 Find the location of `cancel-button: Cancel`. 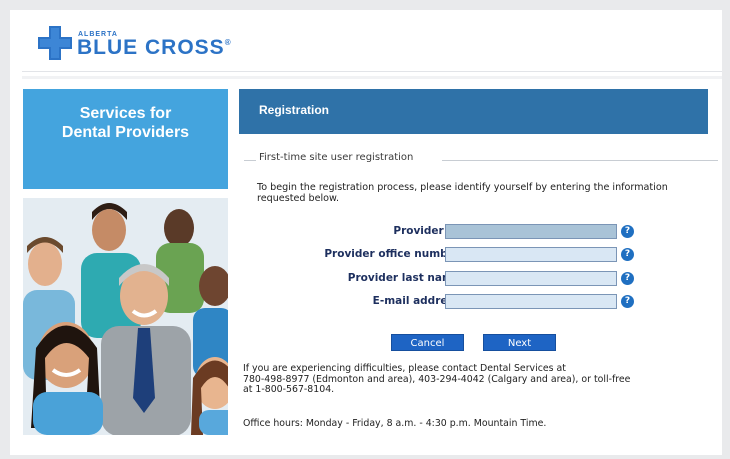

cancel-button: Cancel is located at coordinates (427, 342).